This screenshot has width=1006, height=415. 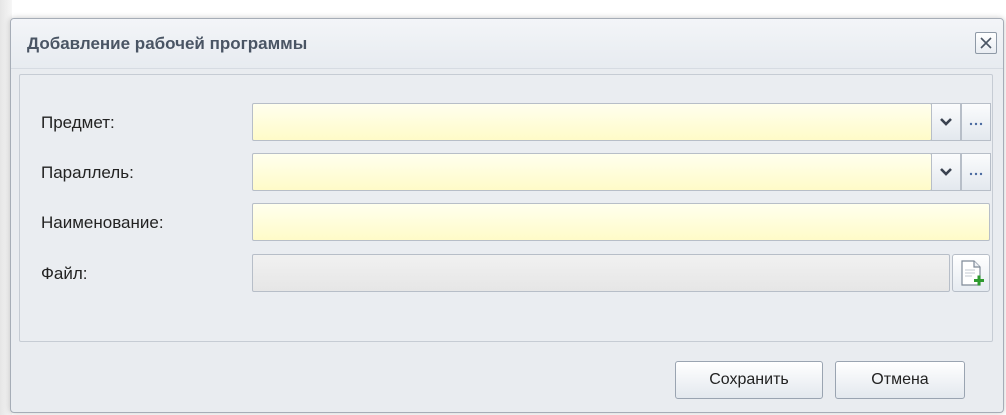 I want to click on close-button, so click(x=986, y=43).